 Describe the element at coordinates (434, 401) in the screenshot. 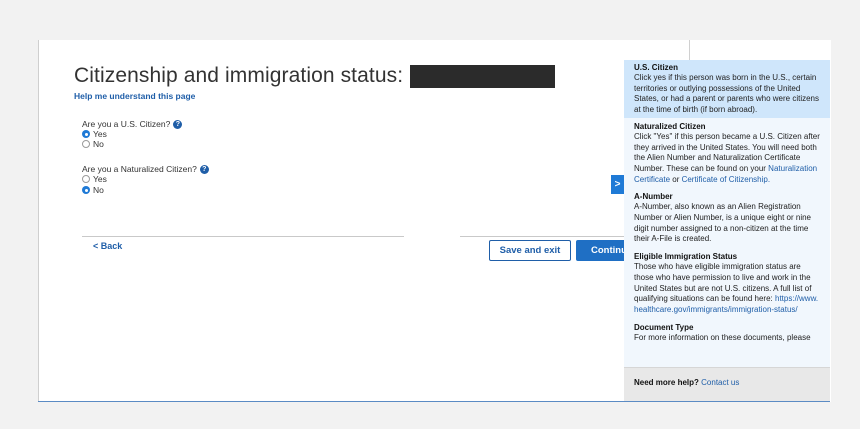

I see `bottom-rule` at that location.